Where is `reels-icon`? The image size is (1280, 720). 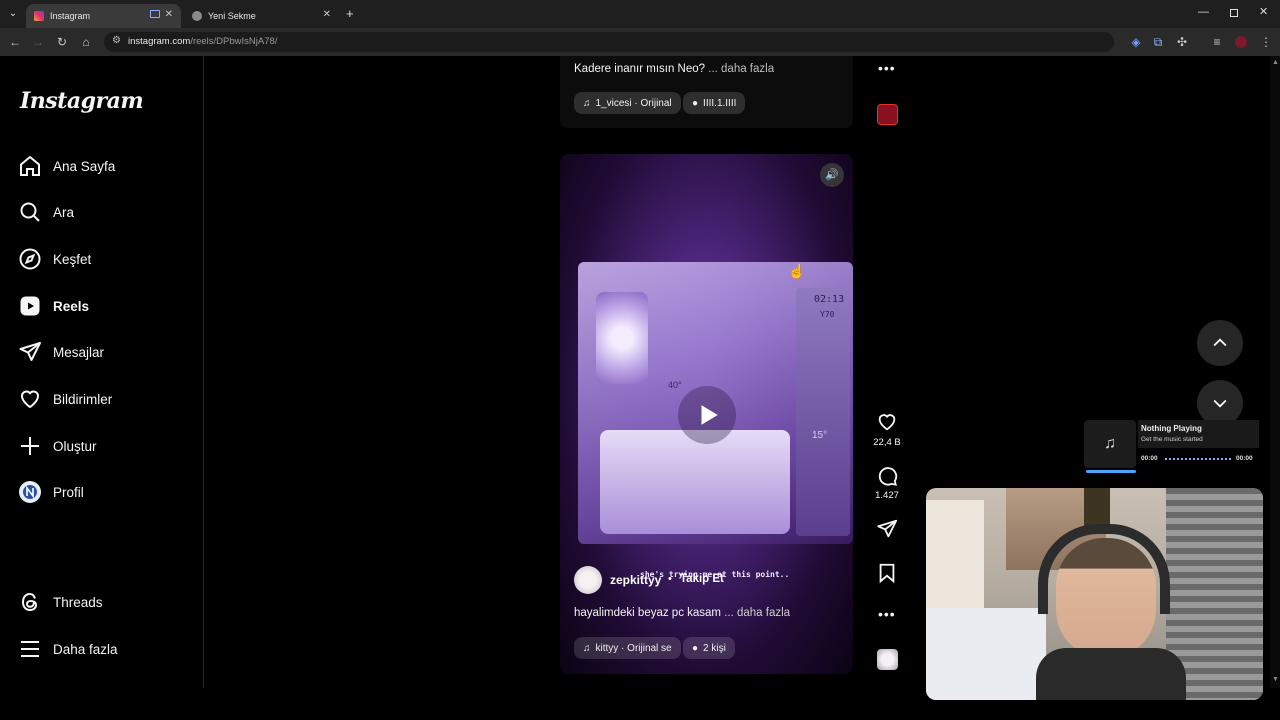 reels-icon is located at coordinates (30, 306).